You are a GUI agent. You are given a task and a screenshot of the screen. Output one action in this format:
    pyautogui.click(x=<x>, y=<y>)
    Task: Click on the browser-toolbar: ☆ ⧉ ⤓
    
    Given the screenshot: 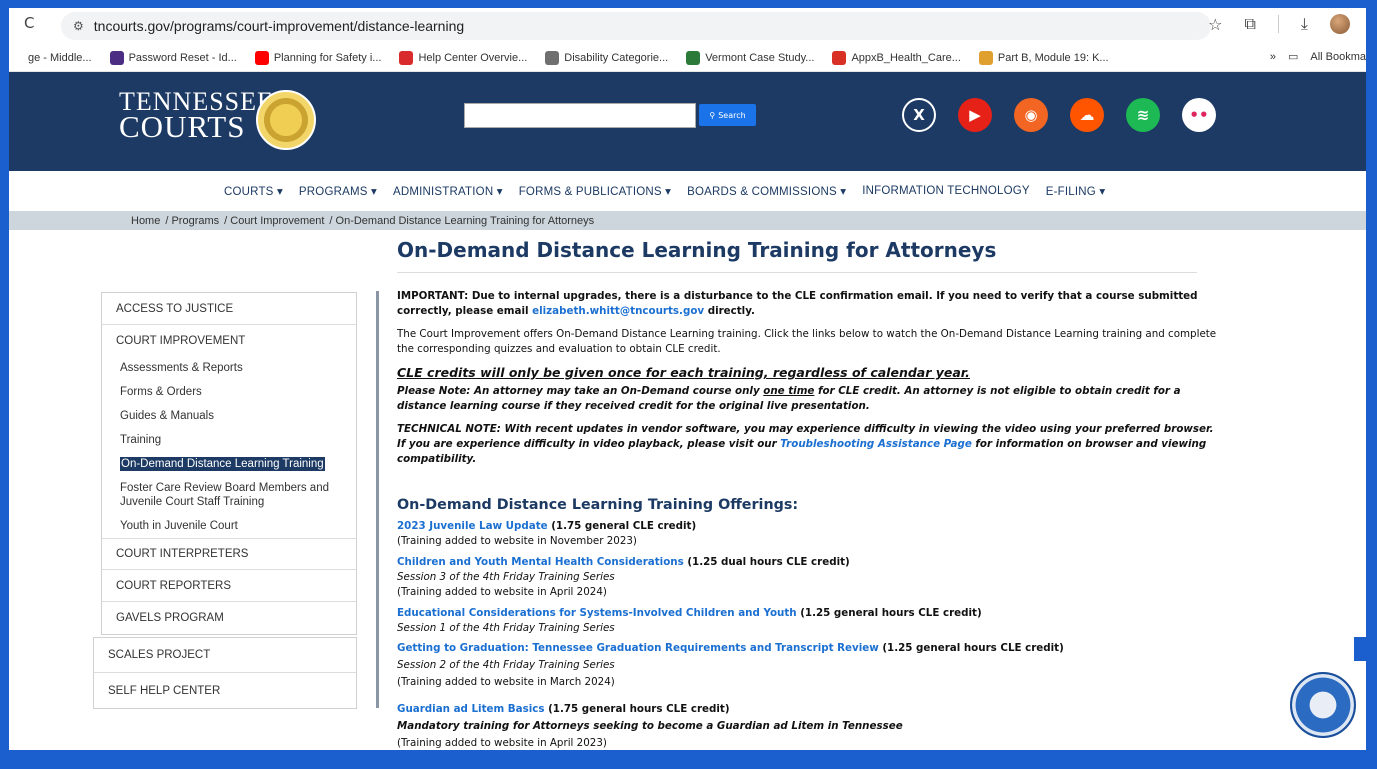 What is the action you would take?
    pyautogui.click(x=1279, y=24)
    